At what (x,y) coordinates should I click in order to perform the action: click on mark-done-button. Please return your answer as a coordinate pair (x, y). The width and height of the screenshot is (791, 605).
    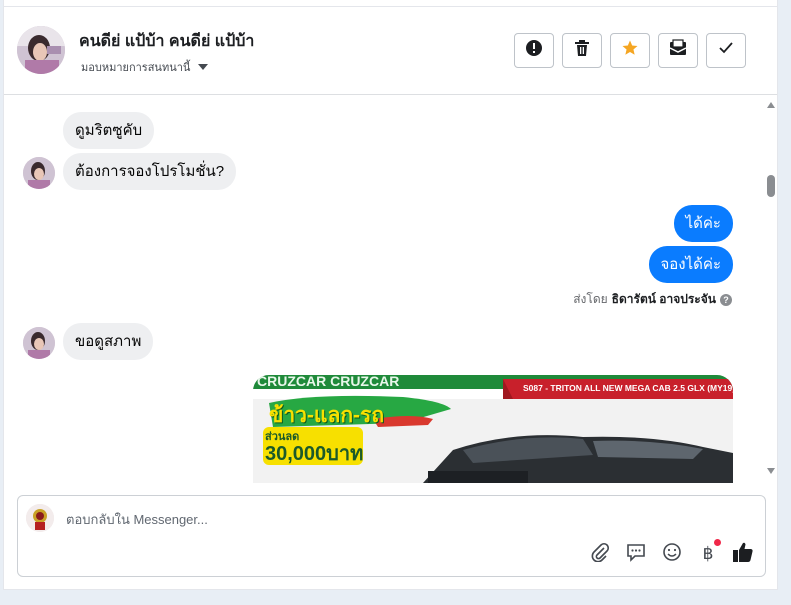
    Looking at the image, I should click on (726, 50).